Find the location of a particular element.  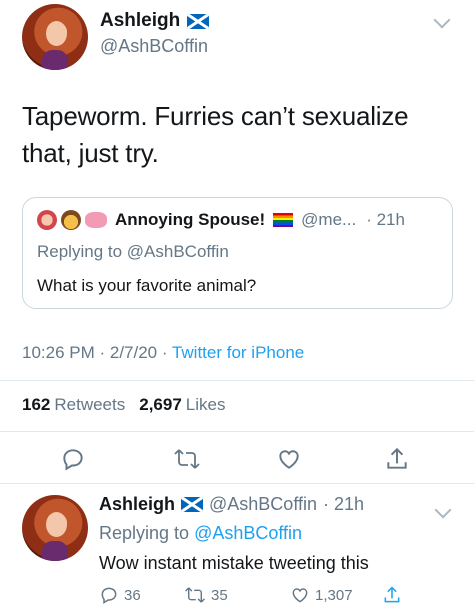

like-button is located at coordinates (289, 459).